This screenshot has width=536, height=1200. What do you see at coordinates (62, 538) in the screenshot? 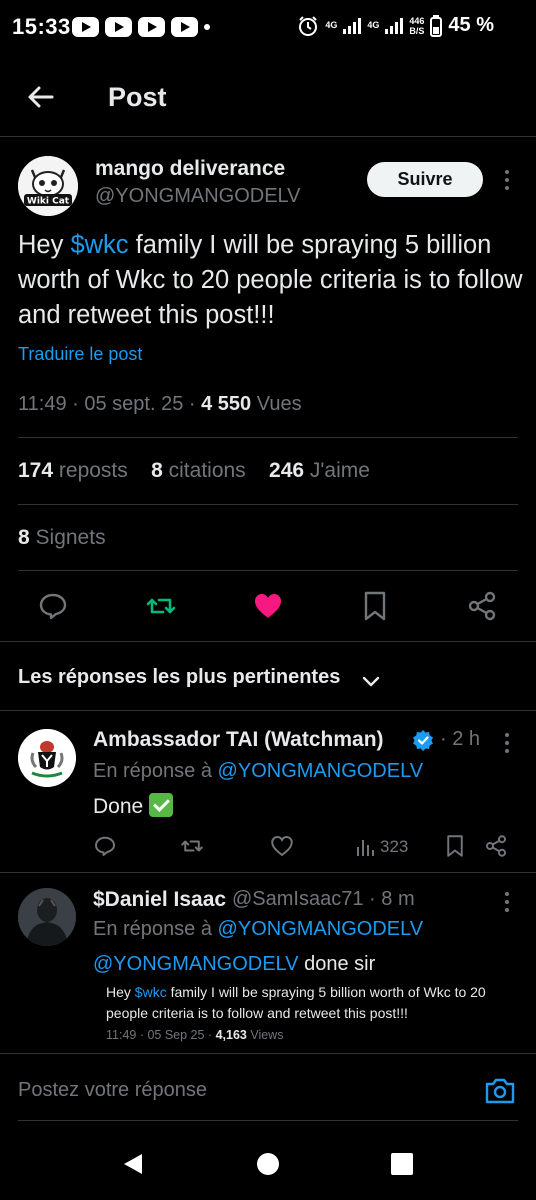
I see `bookmarks-stat: 8 Signets` at bounding box center [62, 538].